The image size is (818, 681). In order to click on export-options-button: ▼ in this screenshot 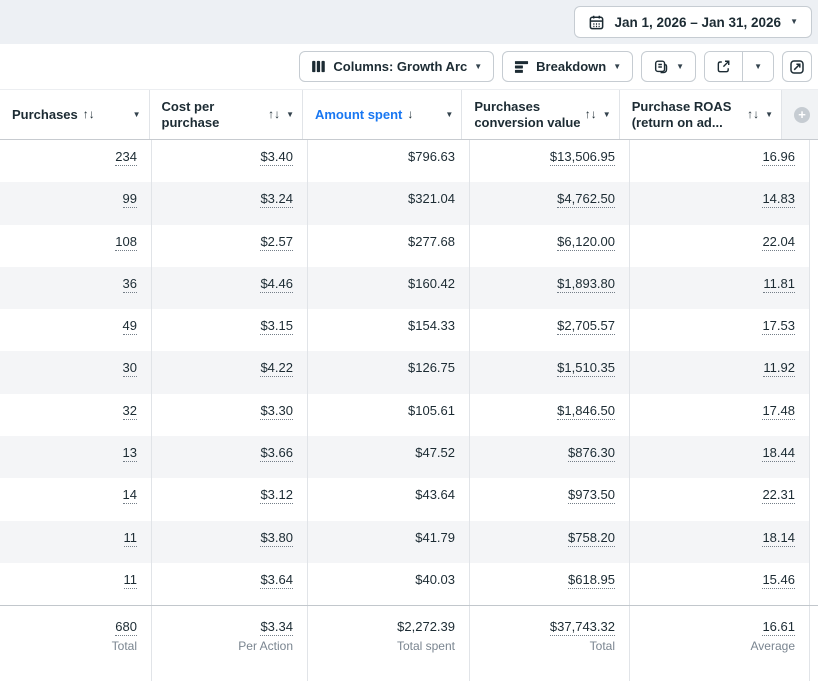, I will do `click(758, 66)`.